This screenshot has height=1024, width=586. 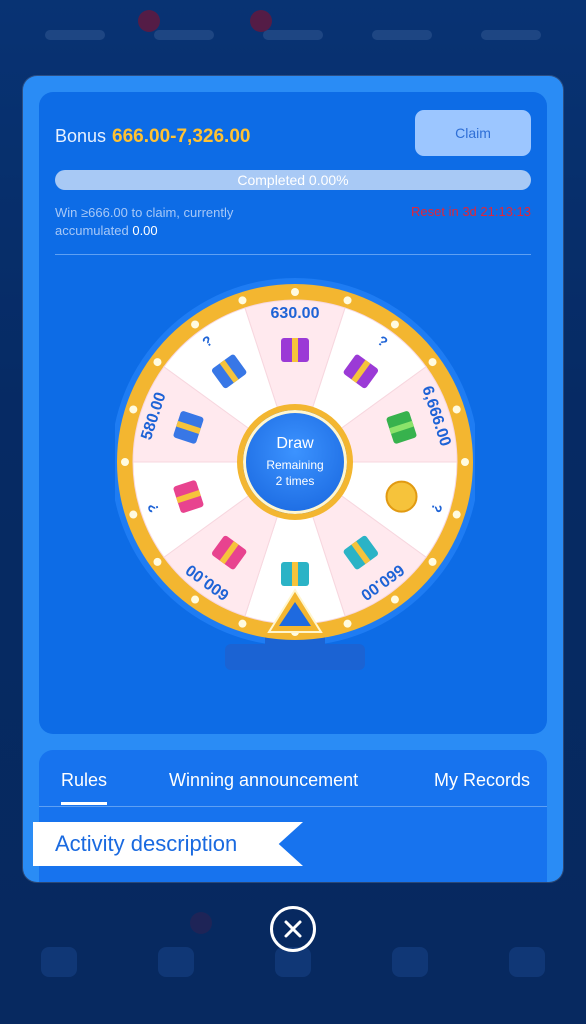 I want to click on emoji-coin-icon, so click(x=401, y=496).